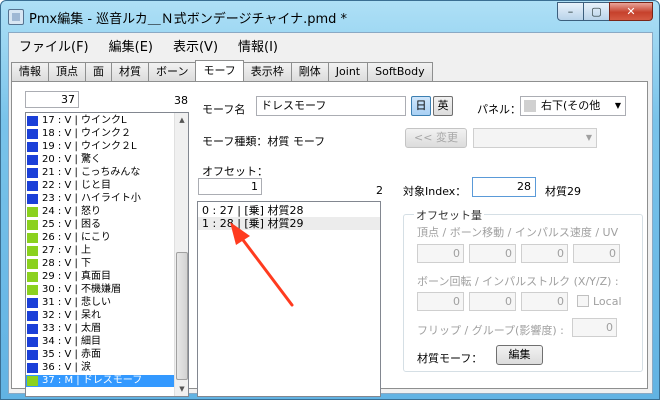  I want to click on morph-item-label: 30 : V | 不機嫌眉, so click(82, 289).